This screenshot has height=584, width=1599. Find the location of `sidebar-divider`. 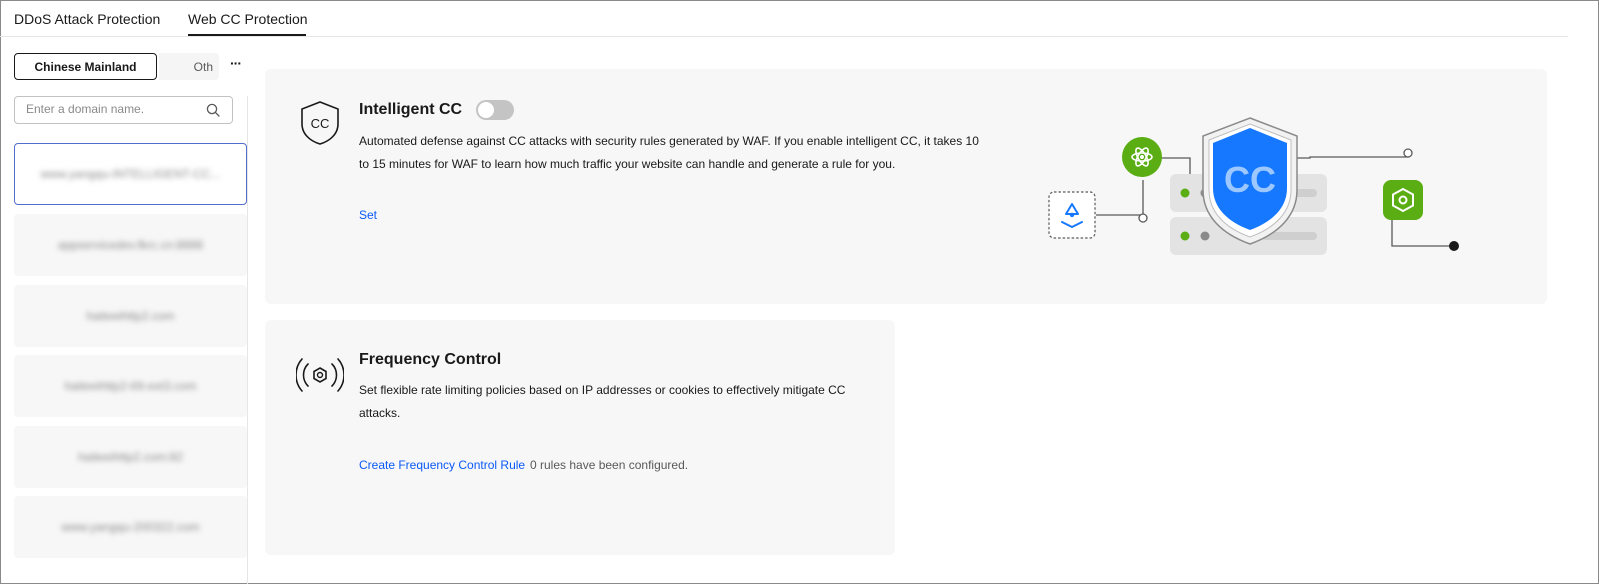

sidebar-divider is located at coordinates (247, 340).